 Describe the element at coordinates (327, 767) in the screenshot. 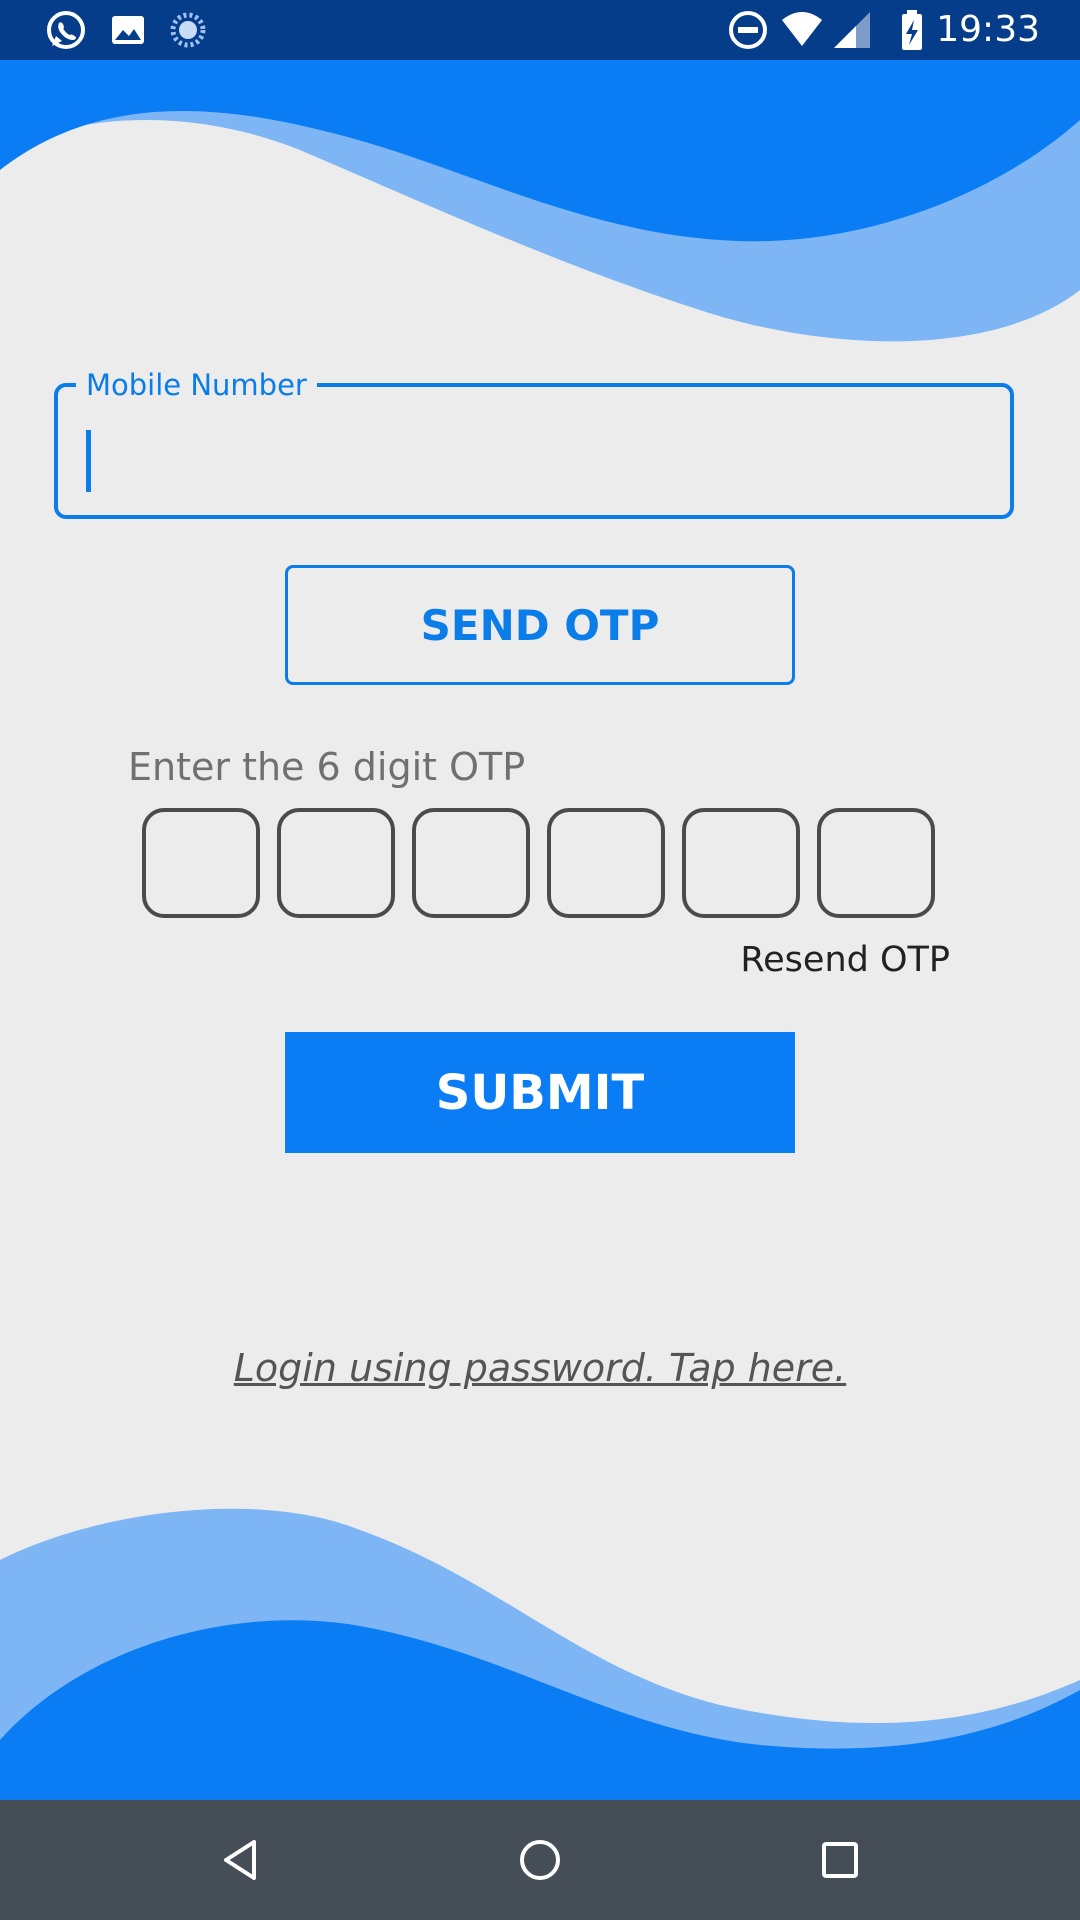

I see `otp-prompt-label: Enter the 6 digit OTP` at that location.